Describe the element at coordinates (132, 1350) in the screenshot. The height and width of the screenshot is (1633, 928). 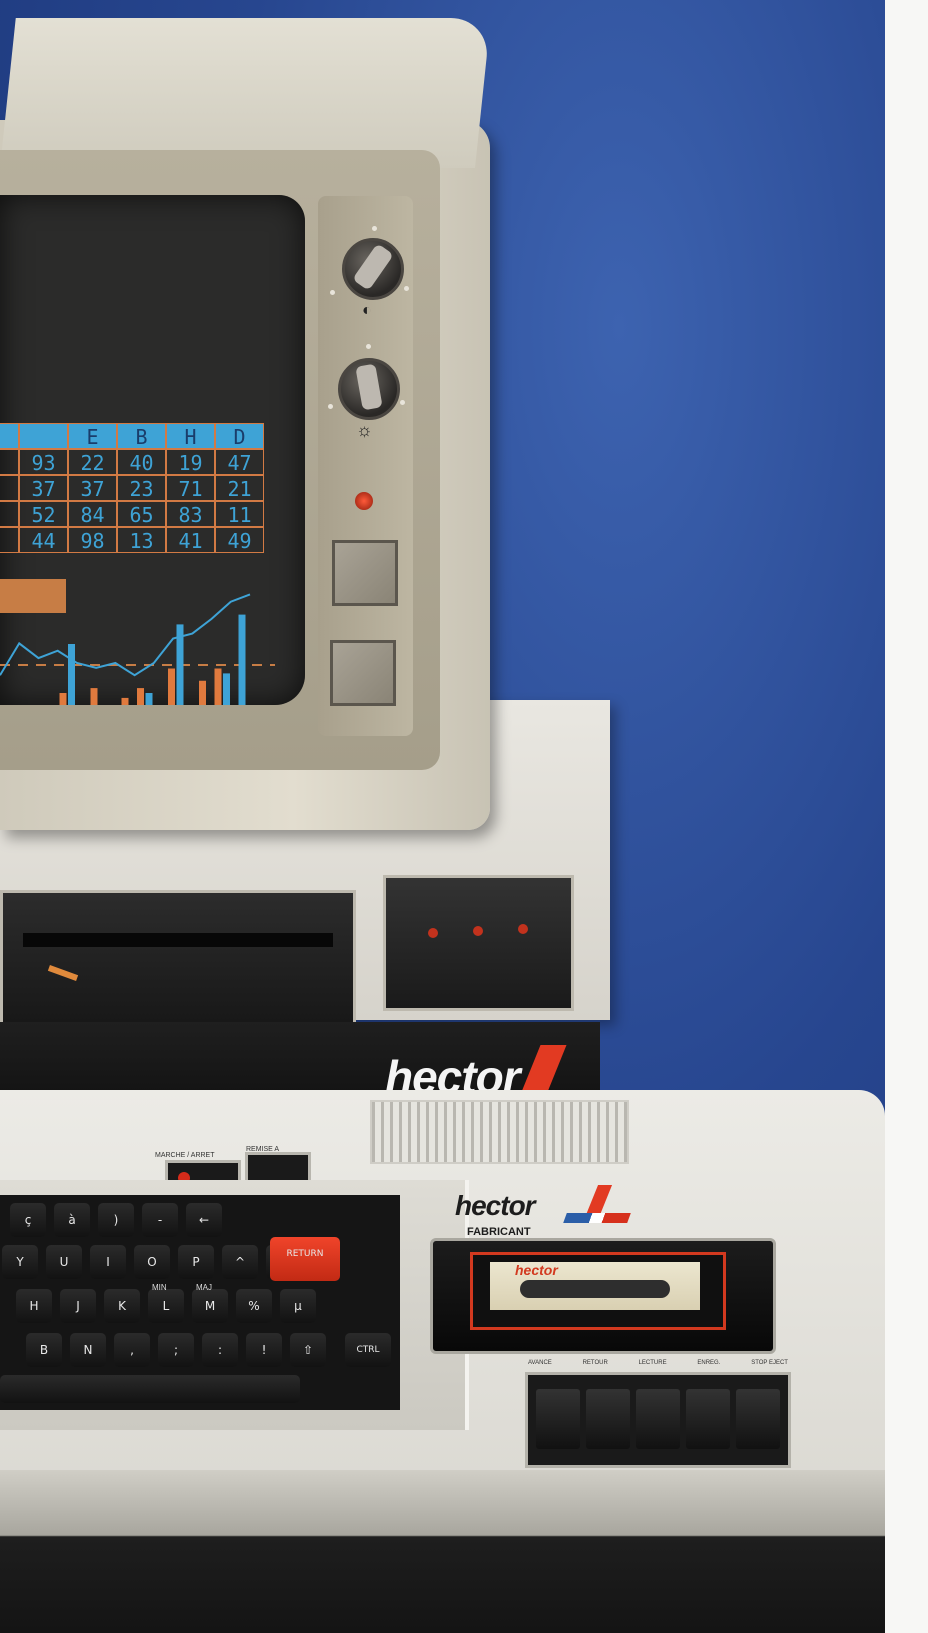
I see `keyboard-key: ,` at that location.